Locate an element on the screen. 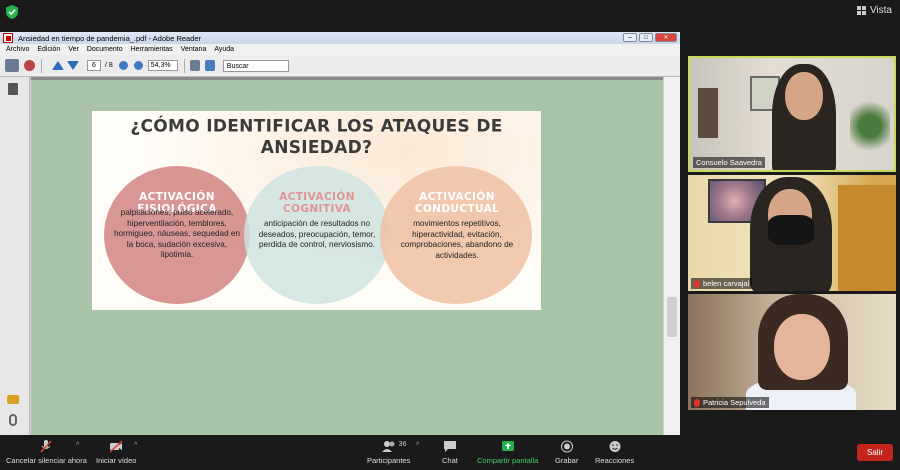 This screenshot has height=470, width=900. video-off-icon is located at coordinates (116, 446).